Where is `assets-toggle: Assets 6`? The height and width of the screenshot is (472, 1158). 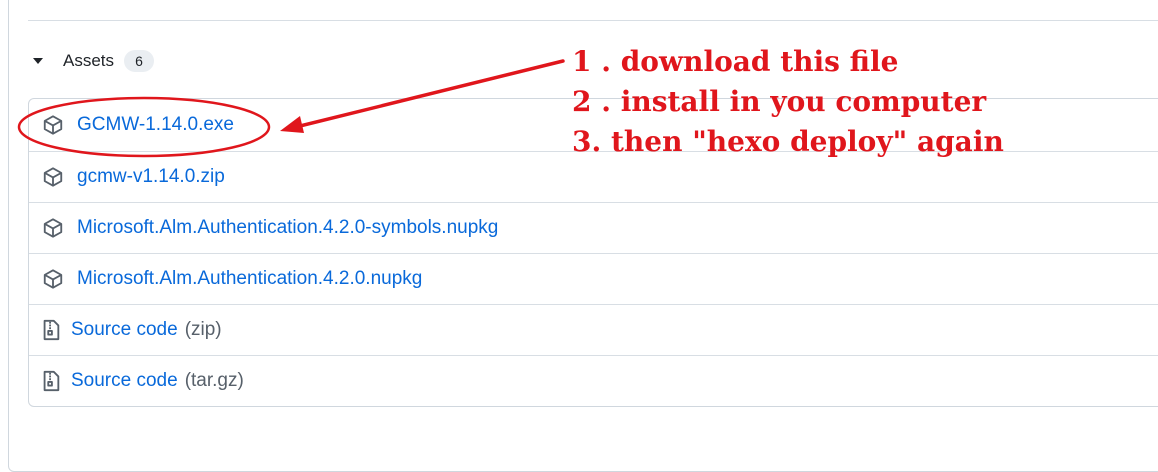 assets-toggle: Assets 6 is located at coordinates (91, 61).